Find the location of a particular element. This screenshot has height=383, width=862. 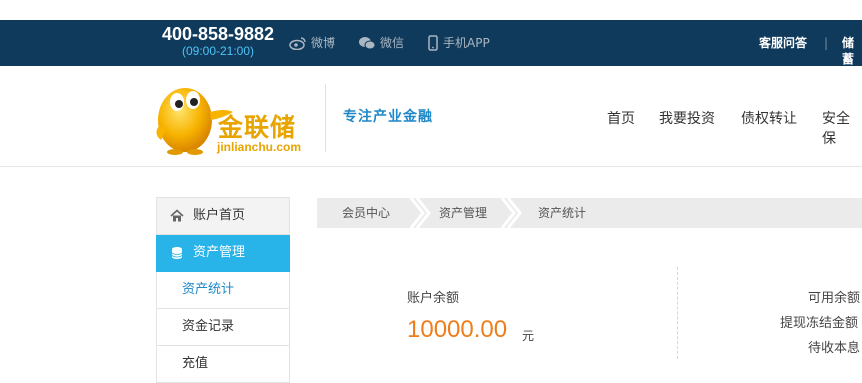

breadcrumb-asset-statistics: 资产统计 is located at coordinates (562, 213).